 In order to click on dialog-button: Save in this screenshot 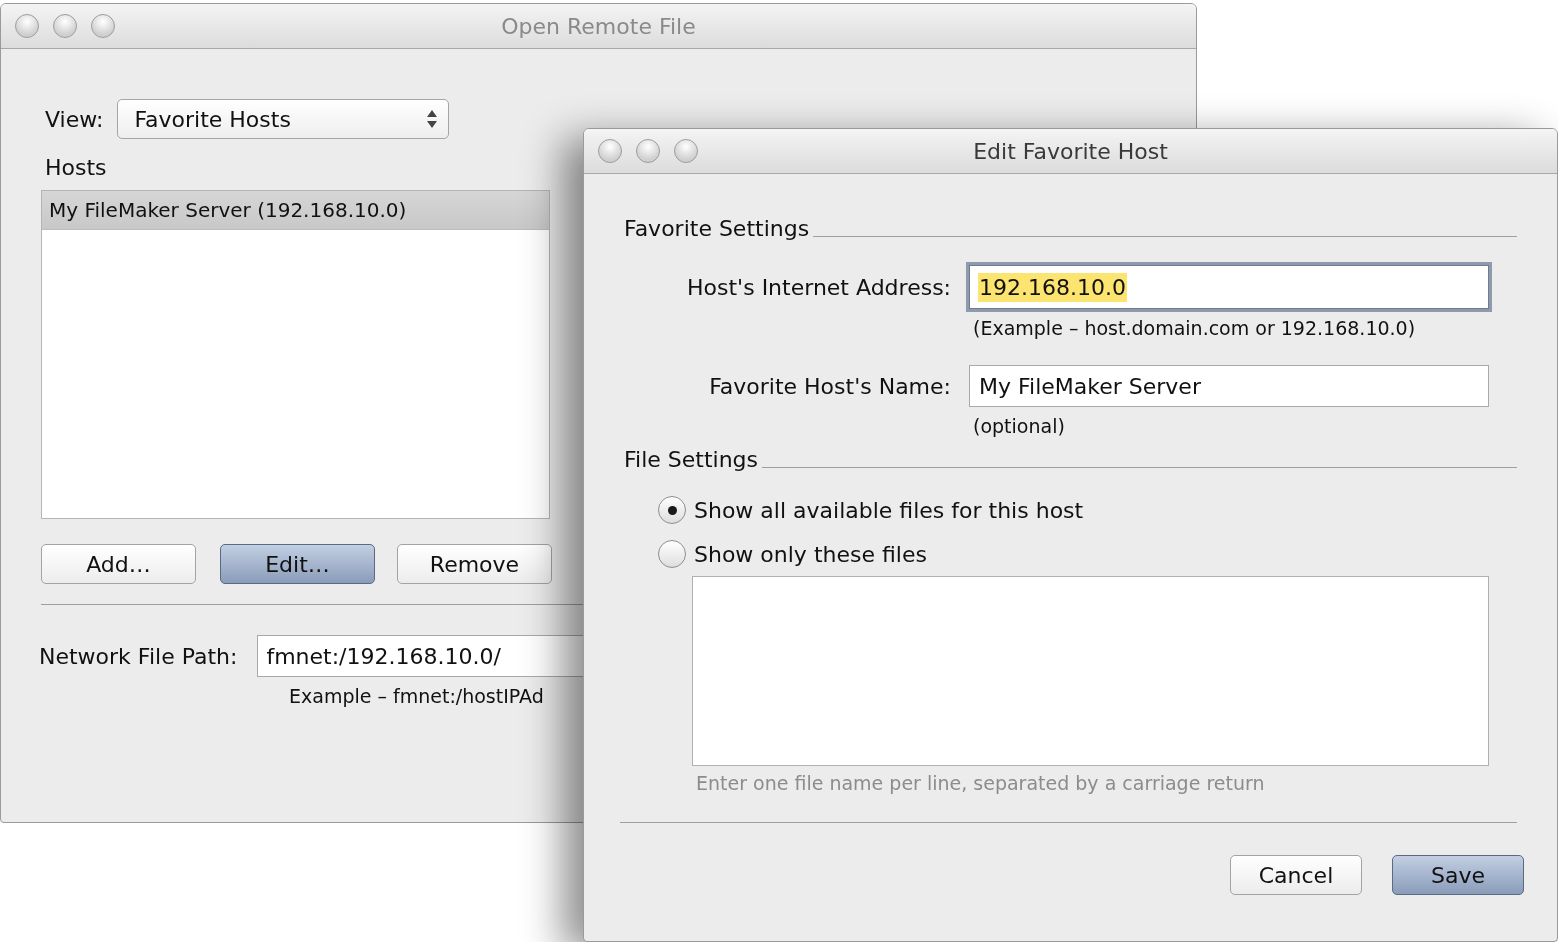, I will do `click(1458, 875)`.